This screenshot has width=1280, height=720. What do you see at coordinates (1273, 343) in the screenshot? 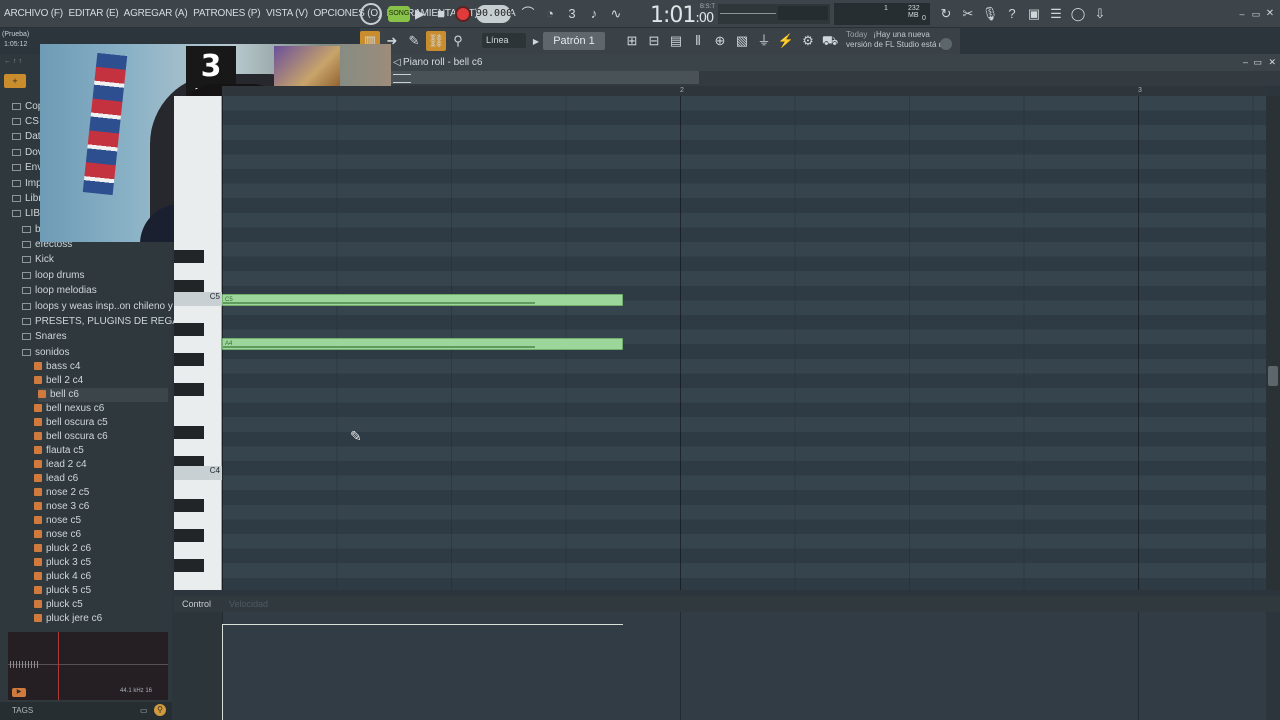
I see `vertical-scrollbar` at bounding box center [1273, 343].